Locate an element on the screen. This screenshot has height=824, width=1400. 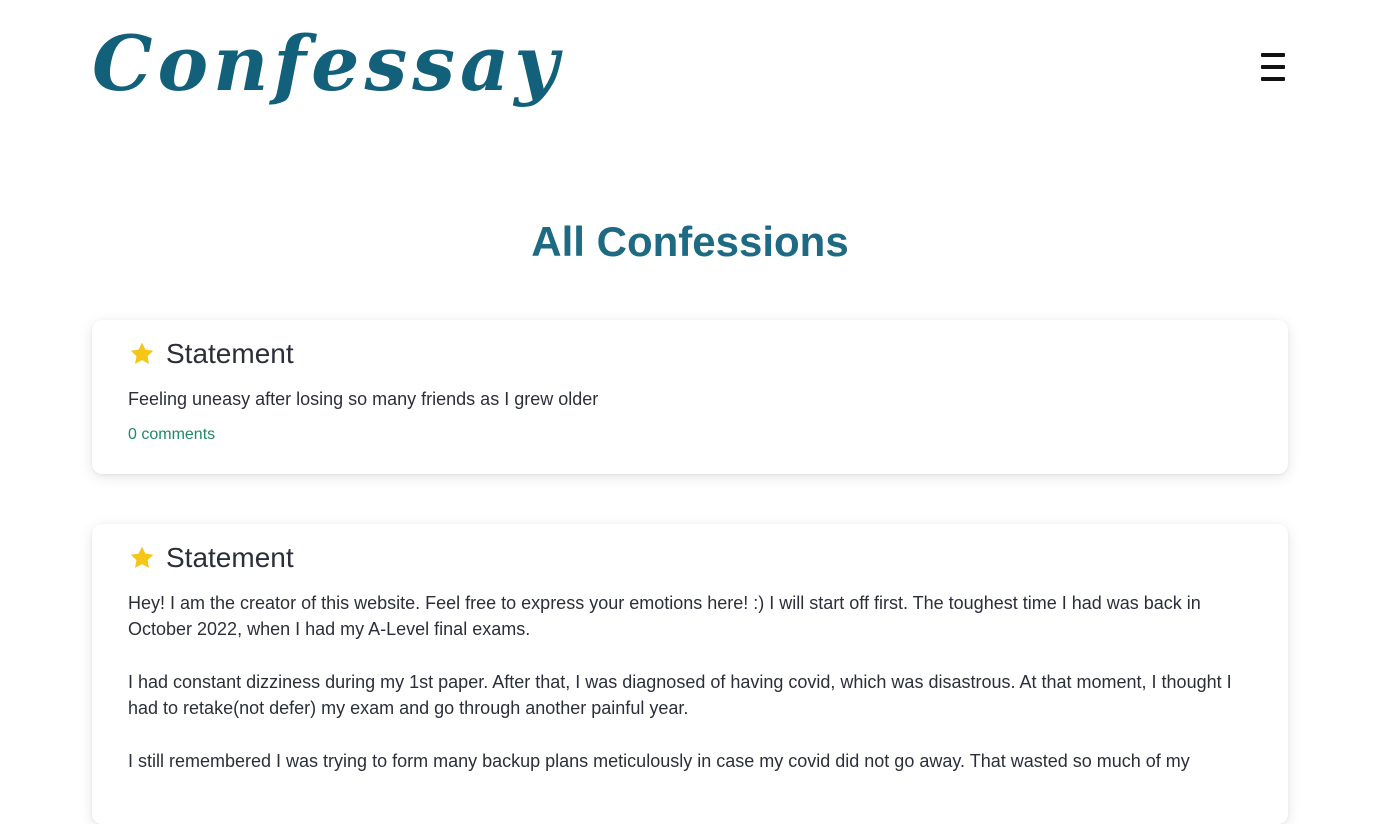
page-title: All Confessions is located at coordinates (690, 241).